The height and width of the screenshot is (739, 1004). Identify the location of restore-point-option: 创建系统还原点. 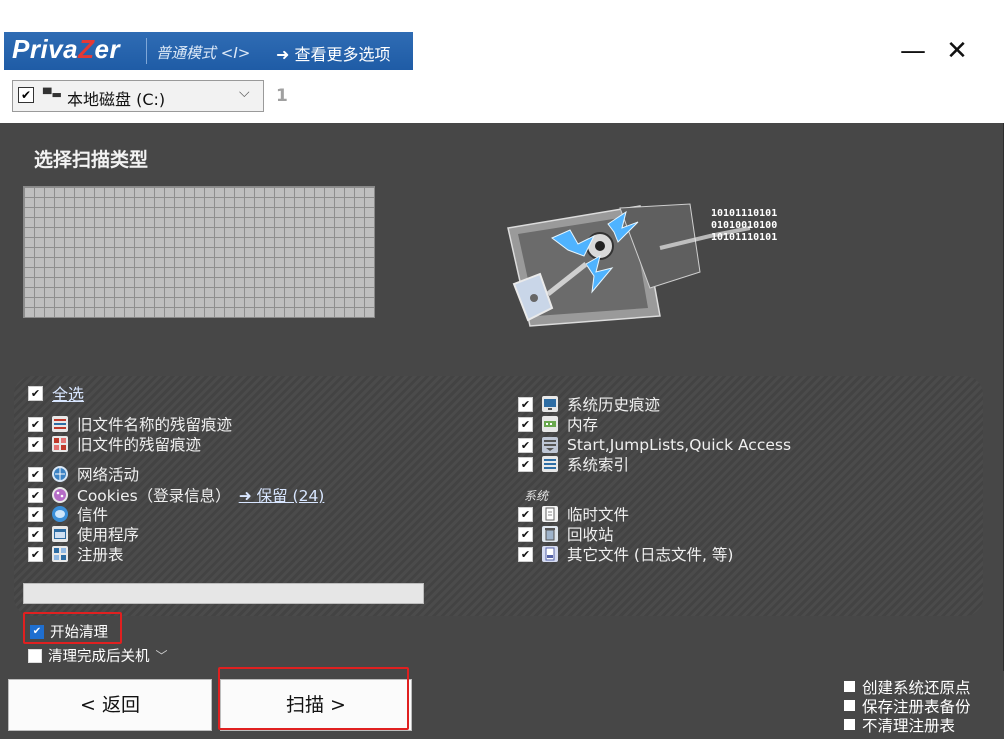
(907, 687).